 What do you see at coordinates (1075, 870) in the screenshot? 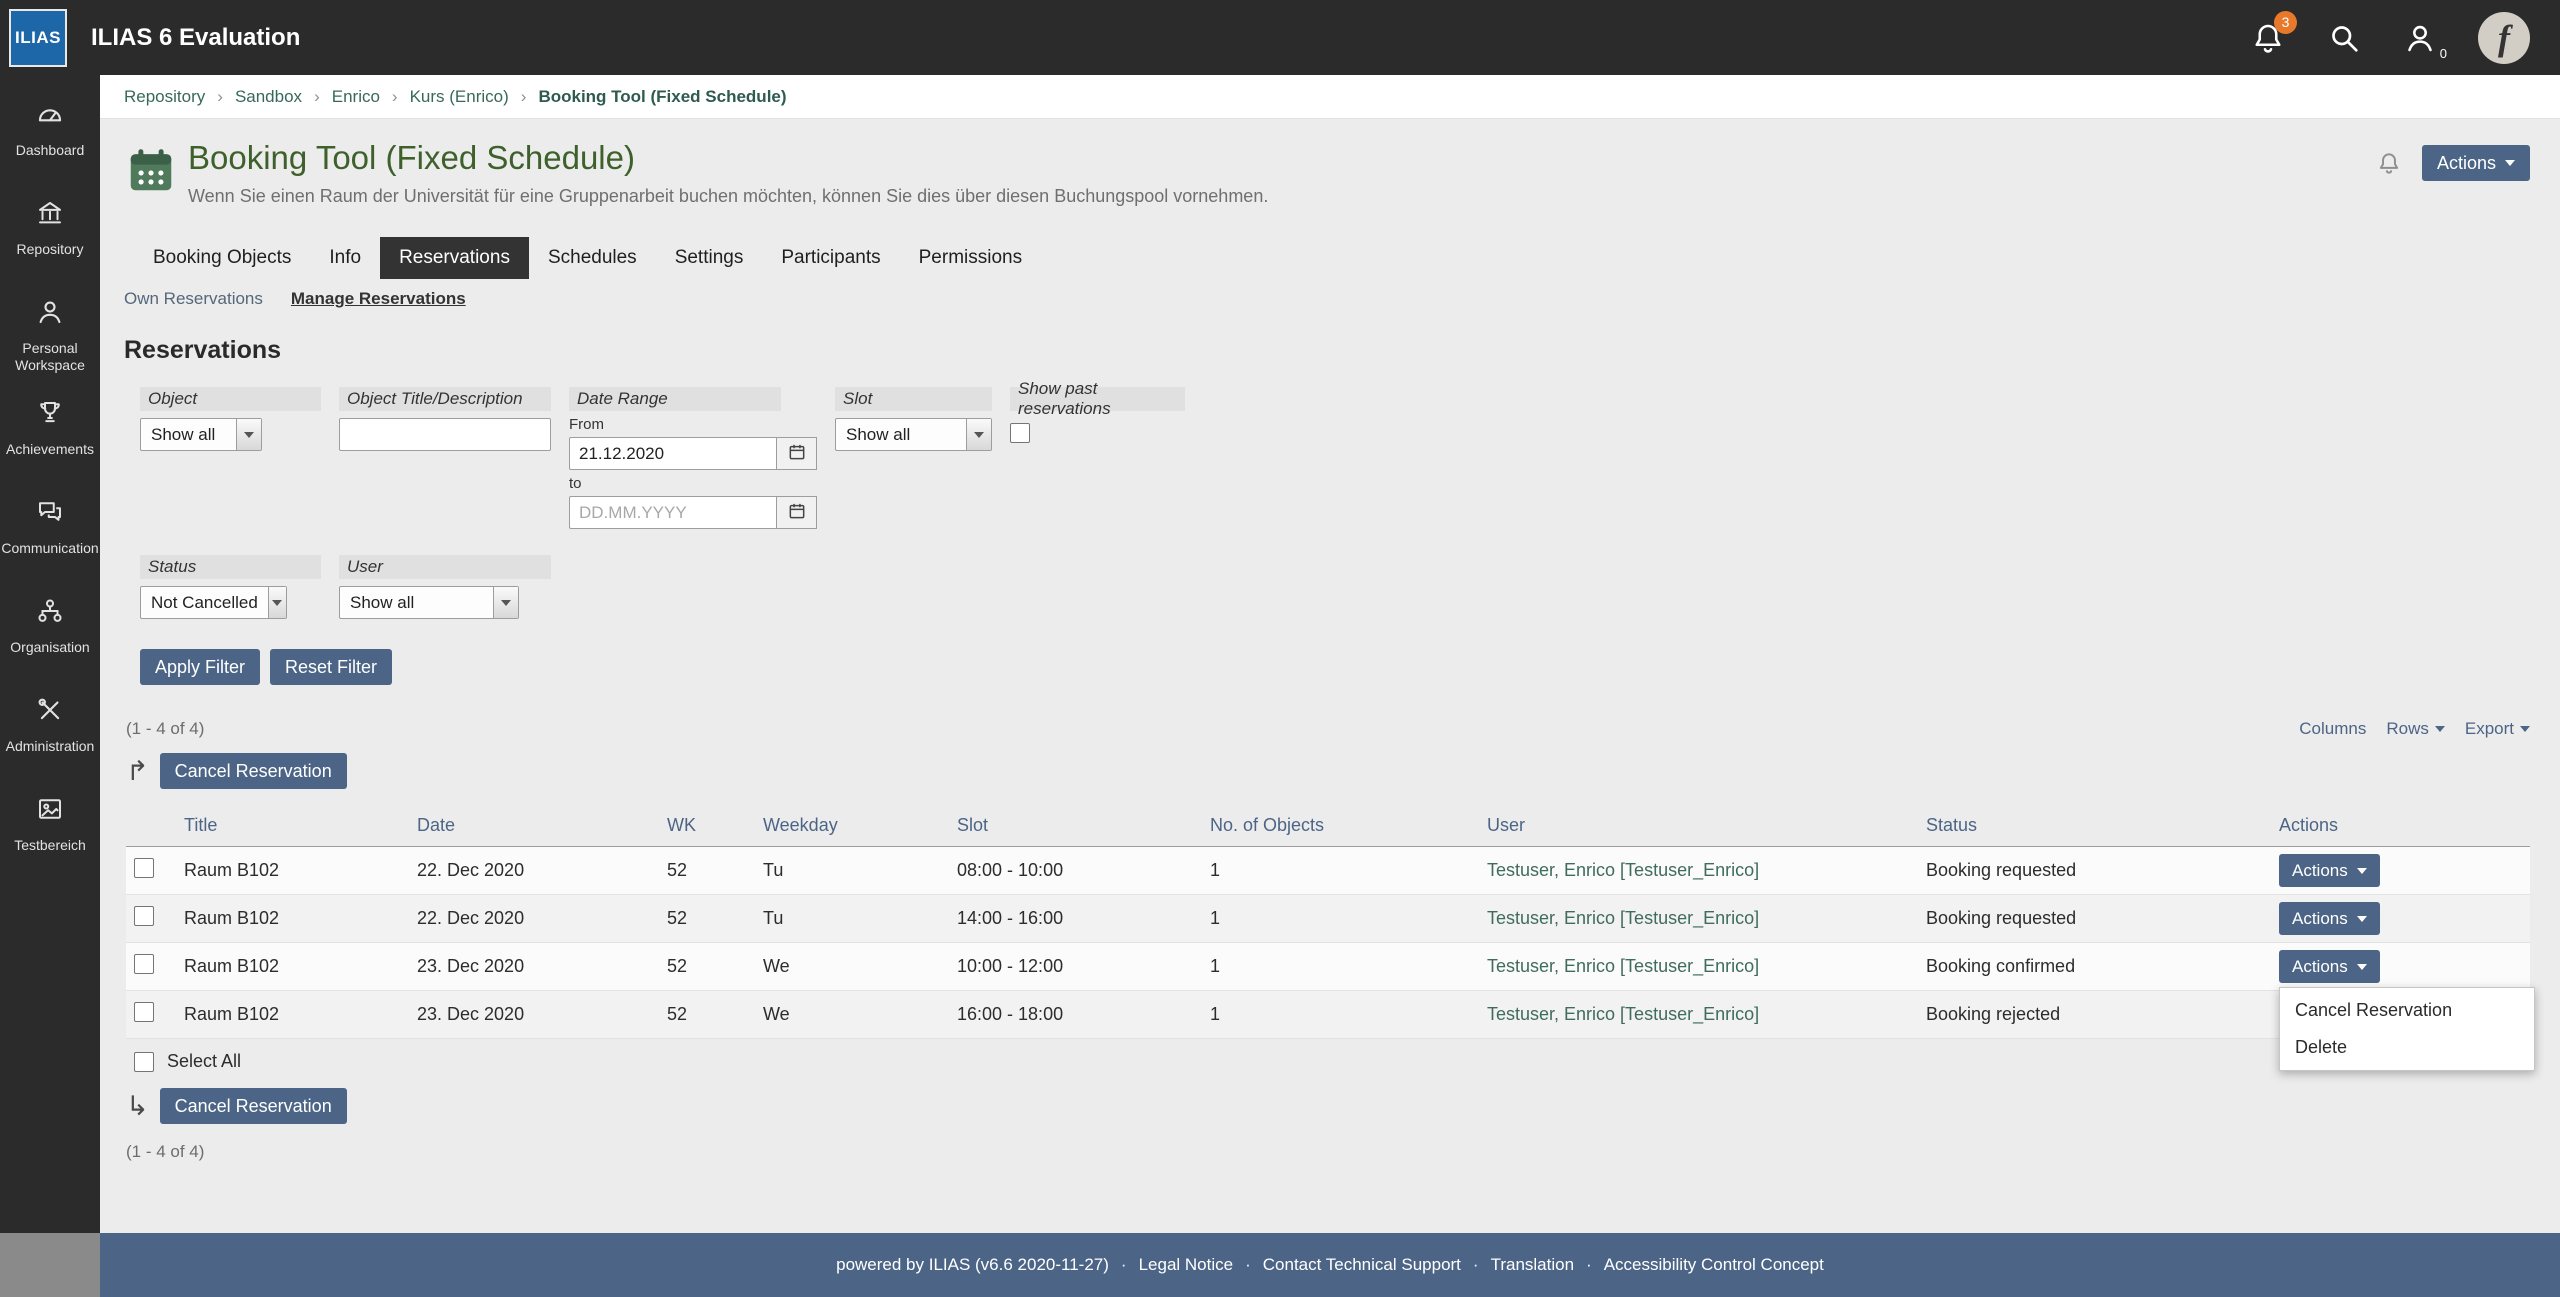
I see `cell-slot: 08:00 - 10:00` at bounding box center [1075, 870].